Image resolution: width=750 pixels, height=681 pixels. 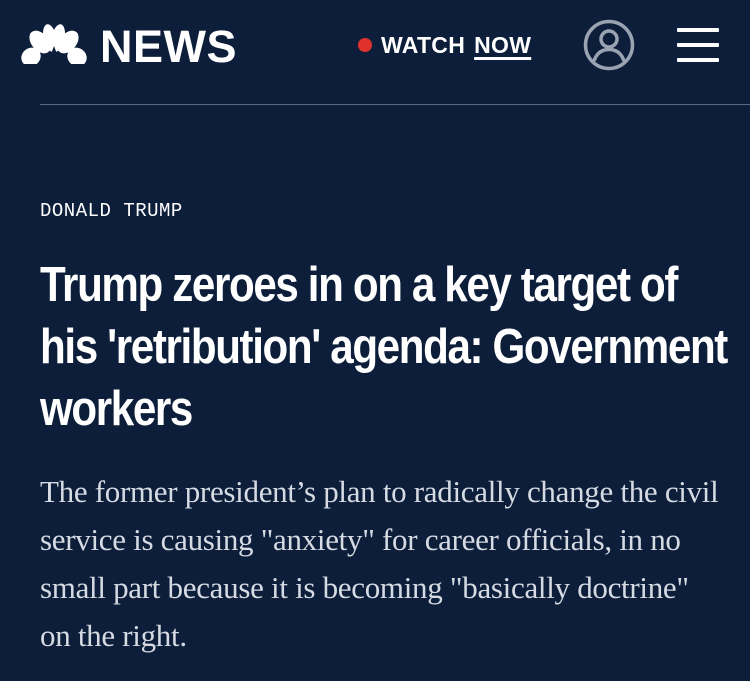 I want to click on peacock-logo-icon, so click(x=54, y=46).